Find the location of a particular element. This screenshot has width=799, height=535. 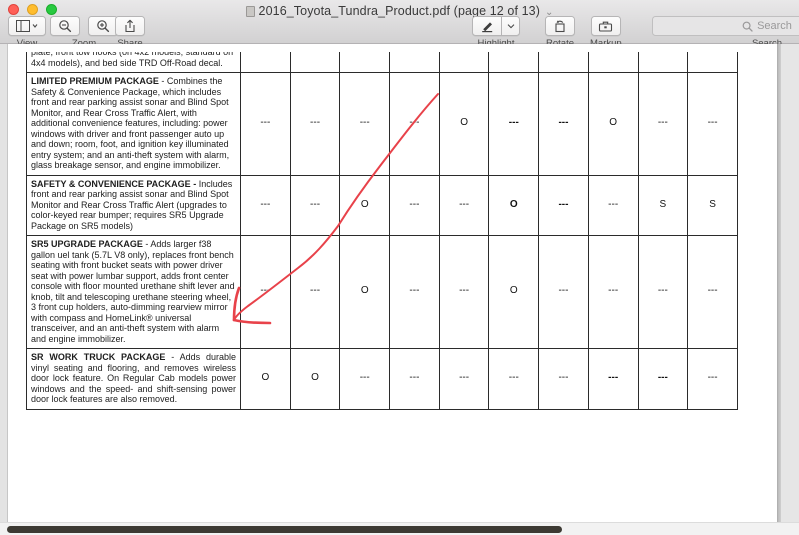

page-right-margin is located at coordinates (790, 283).